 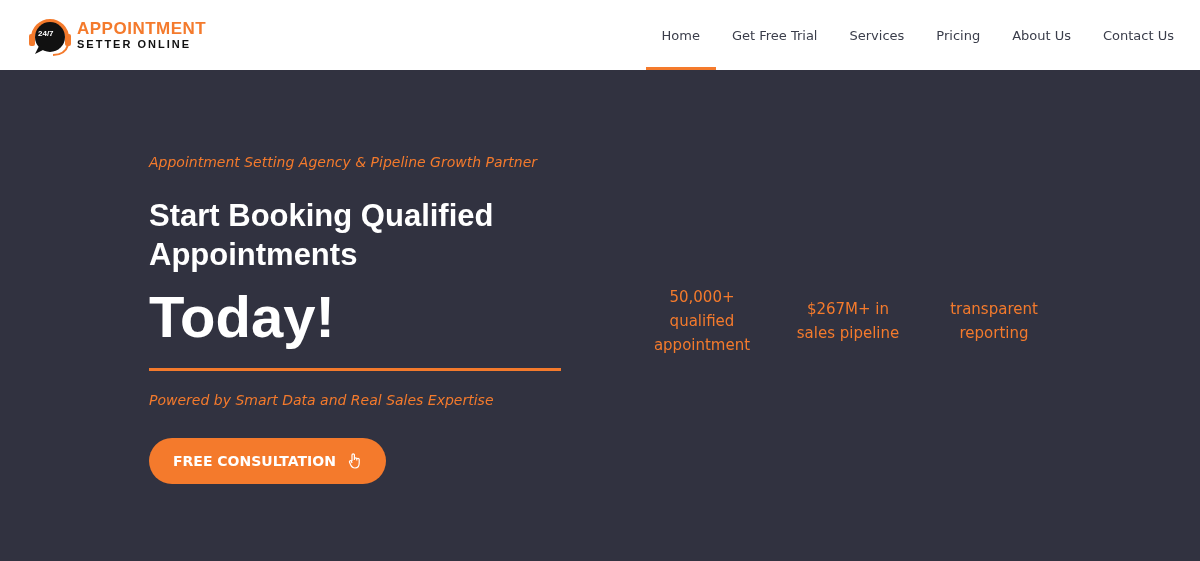 What do you see at coordinates (1138, 35) in the screenshot?
I see `nav-link: Contact Us` at bounding box center [1138, 35].